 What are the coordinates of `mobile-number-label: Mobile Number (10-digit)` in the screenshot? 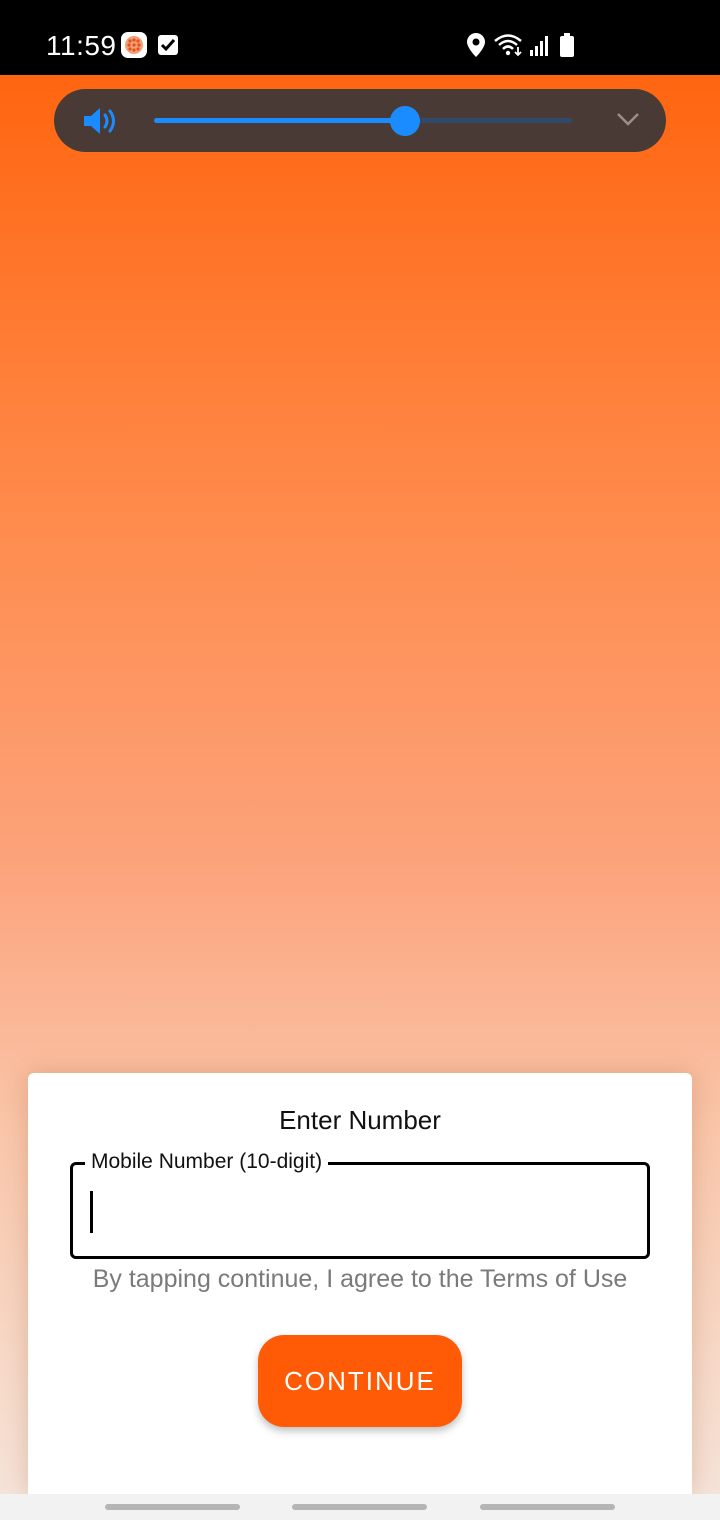 It's located at (207, 1162).